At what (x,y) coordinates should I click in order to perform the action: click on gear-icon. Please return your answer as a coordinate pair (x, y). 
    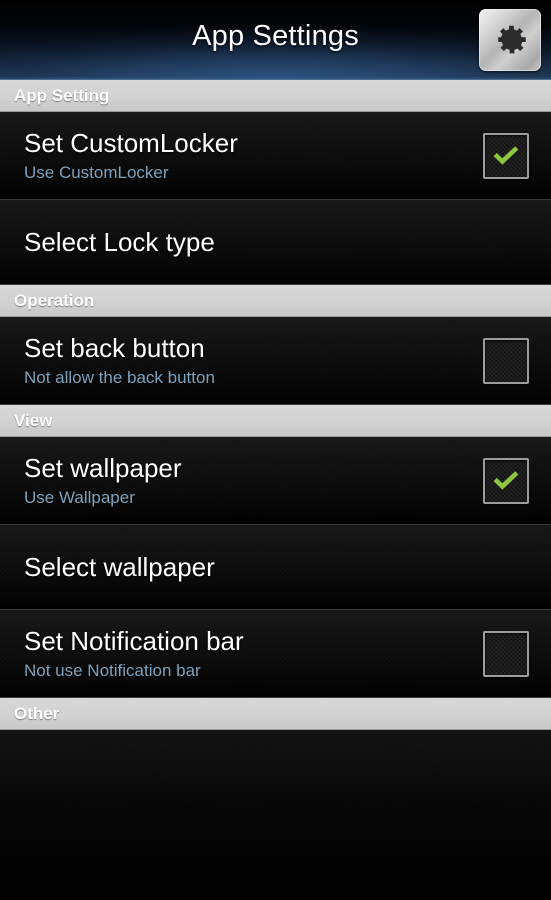
    Looking at the image, I should click on (510, 40).